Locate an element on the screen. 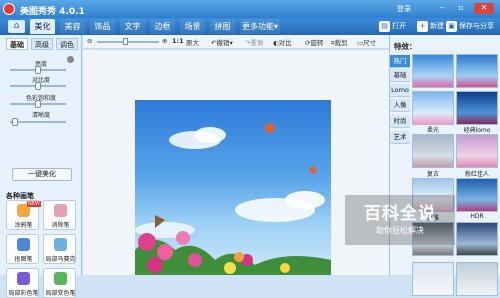  new-button: + 新建 is located at coordinates (430, 26).